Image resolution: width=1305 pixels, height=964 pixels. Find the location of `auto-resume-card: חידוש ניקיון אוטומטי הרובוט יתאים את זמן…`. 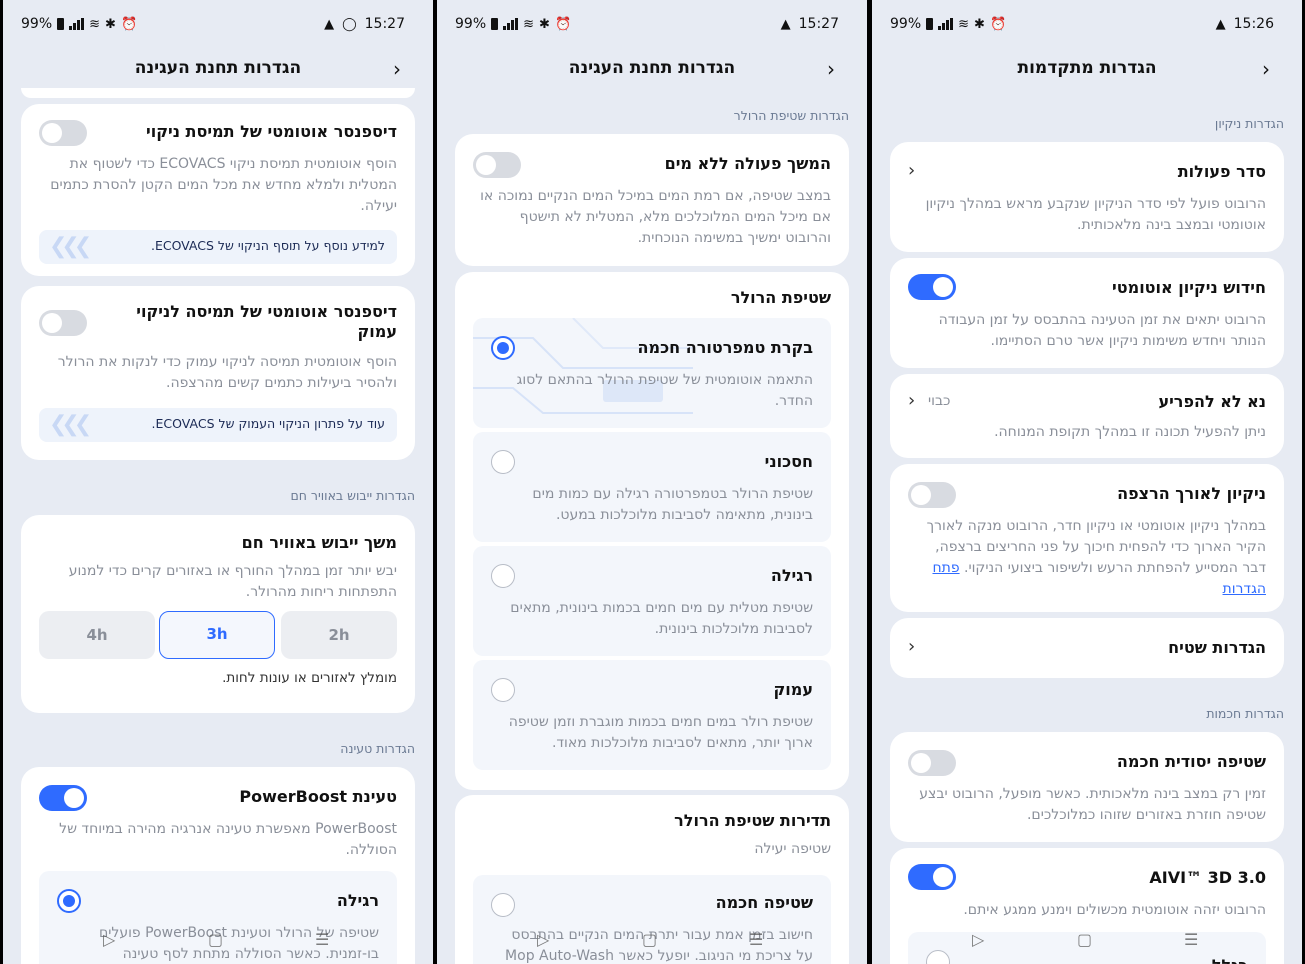

auto-resume-card: חידוש ניקיון אוטומטי הרובוט יתאים את זמן… is located at coordinates (1087, 313).